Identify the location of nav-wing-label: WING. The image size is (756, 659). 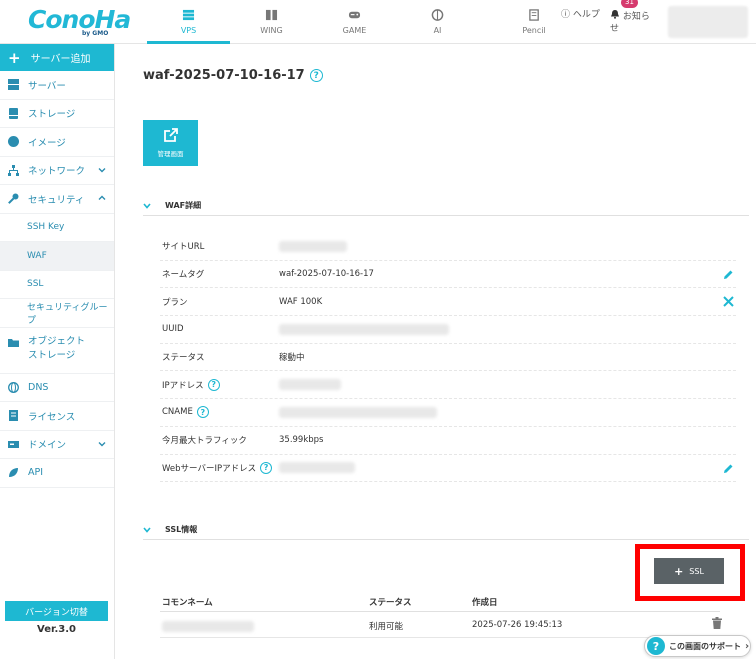
(271, 30).